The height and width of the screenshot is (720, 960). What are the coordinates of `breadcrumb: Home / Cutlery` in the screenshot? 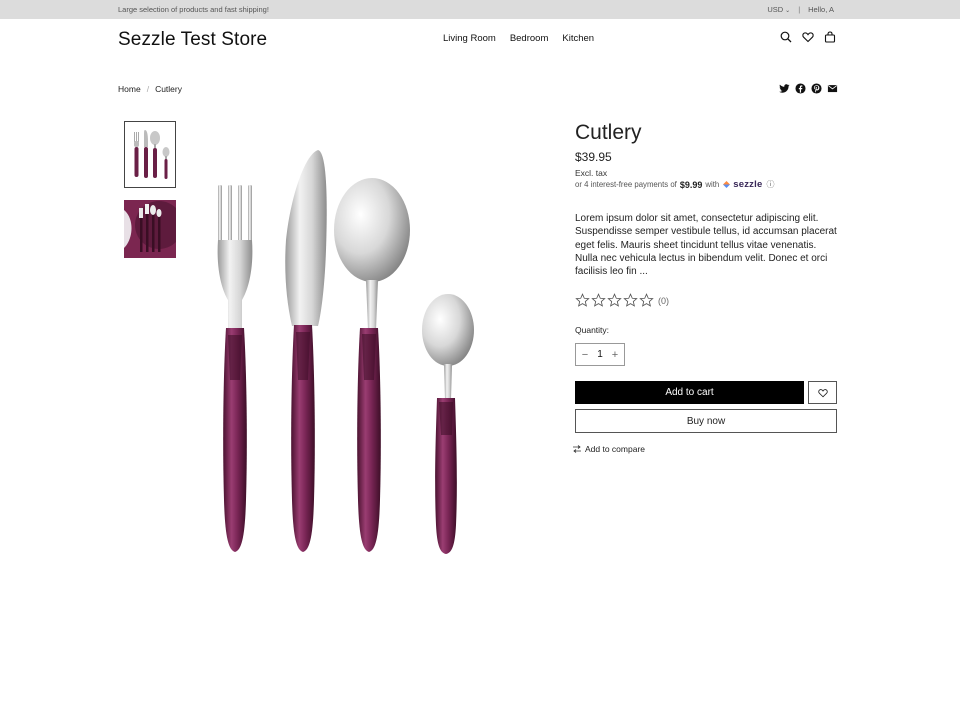 It's located at (150, 89).